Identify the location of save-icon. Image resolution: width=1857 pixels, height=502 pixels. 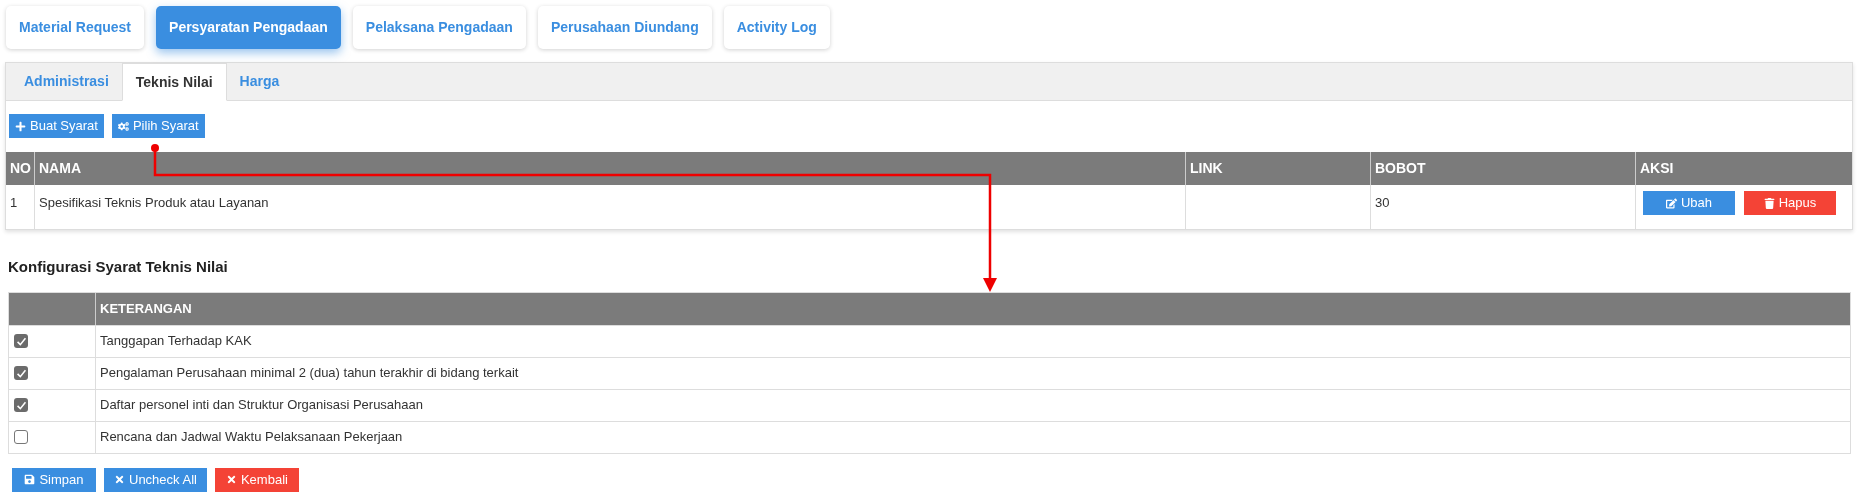
(30, 479).